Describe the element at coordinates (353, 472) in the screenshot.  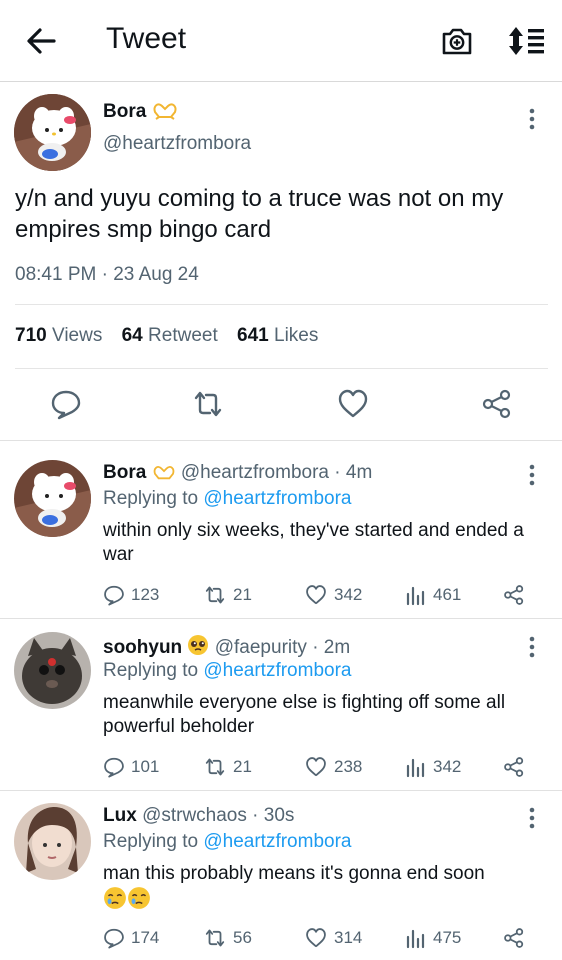
I see `reply-time: · 4m` at that location.